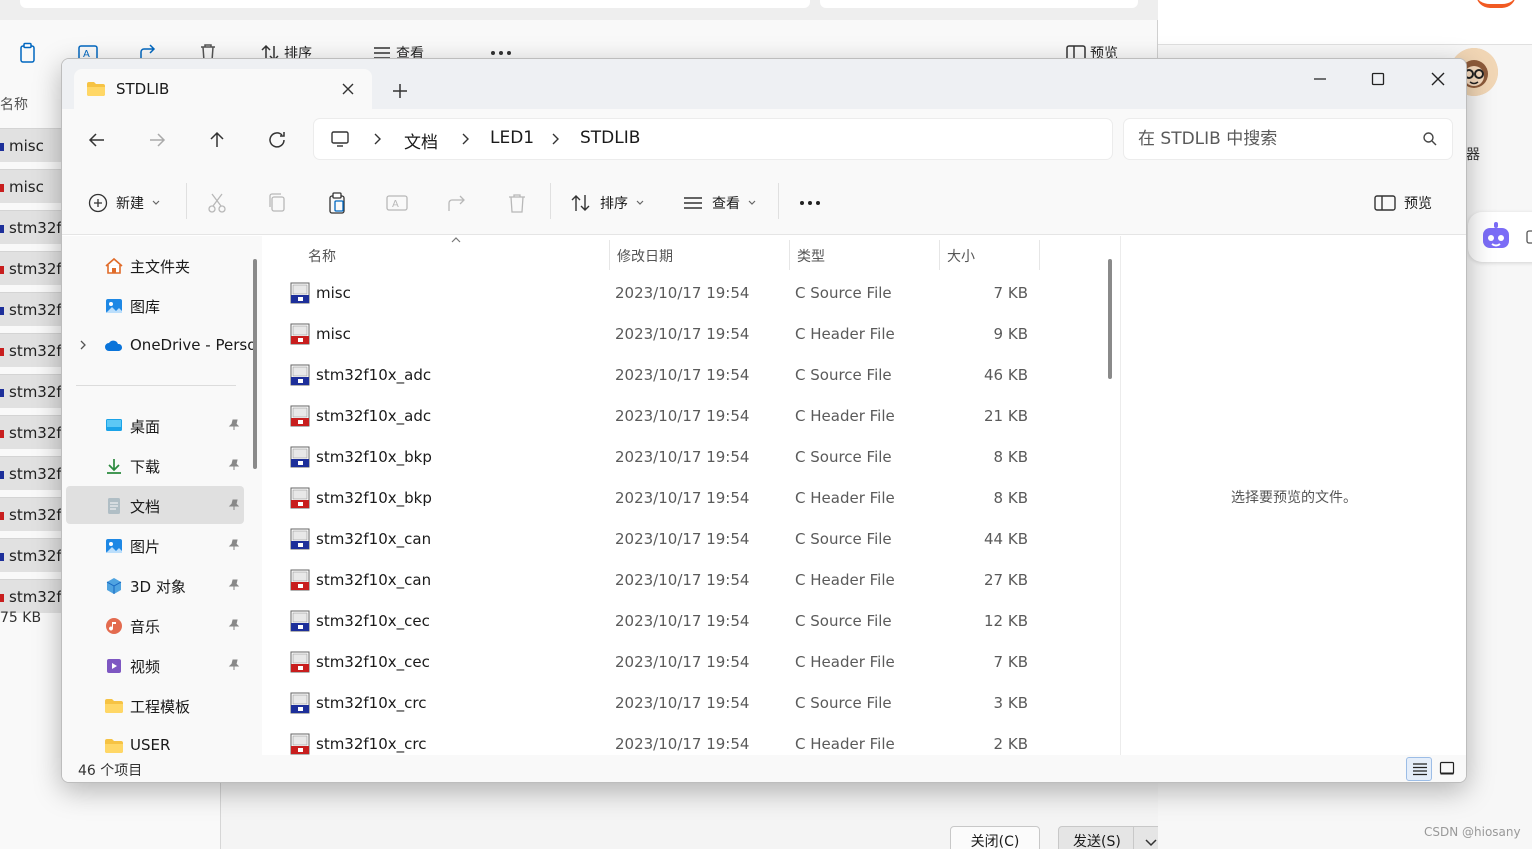 Image resolution: width=1532 pixels, height=849 pixels. What do you see at coordinates (1403, 203) in the screenshot?
I see `preview-pane-button: 预览` at bounding box center [1403, 203].